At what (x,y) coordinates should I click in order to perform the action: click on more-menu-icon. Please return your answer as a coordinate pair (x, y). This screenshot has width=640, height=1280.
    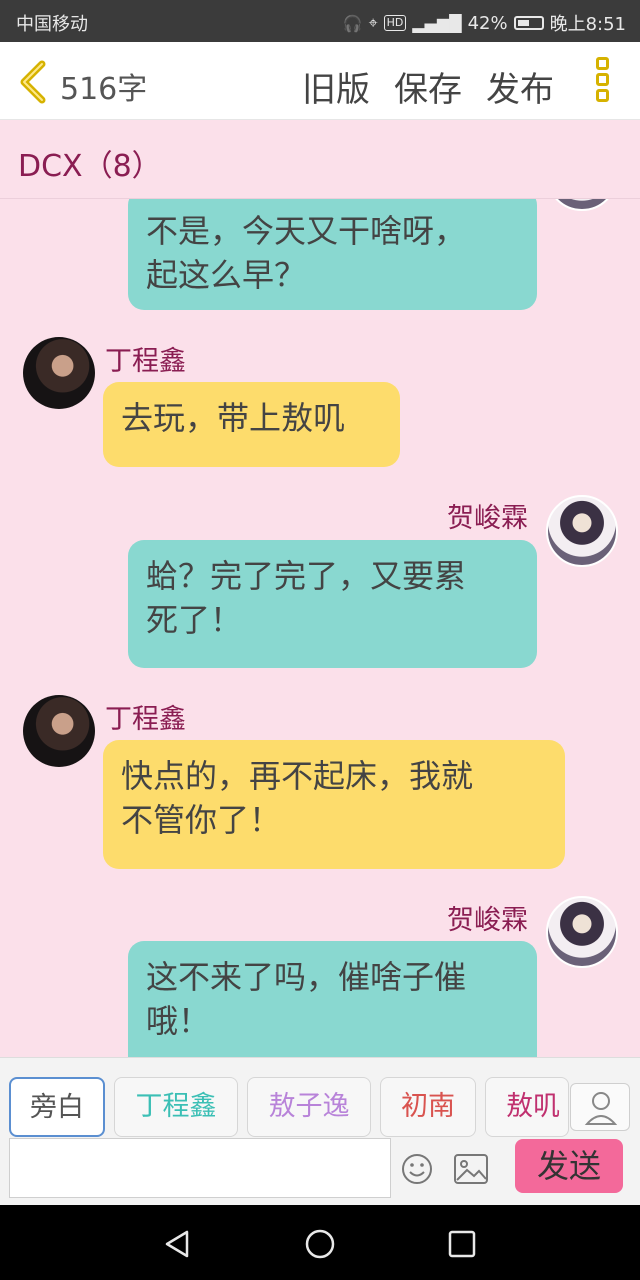
    Looking at the image, I should click on (604, 81).